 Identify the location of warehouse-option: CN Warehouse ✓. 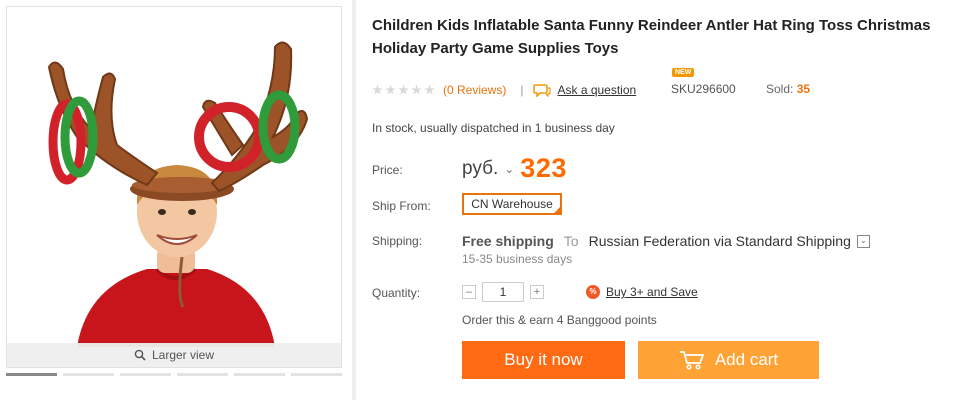
(512, 204).